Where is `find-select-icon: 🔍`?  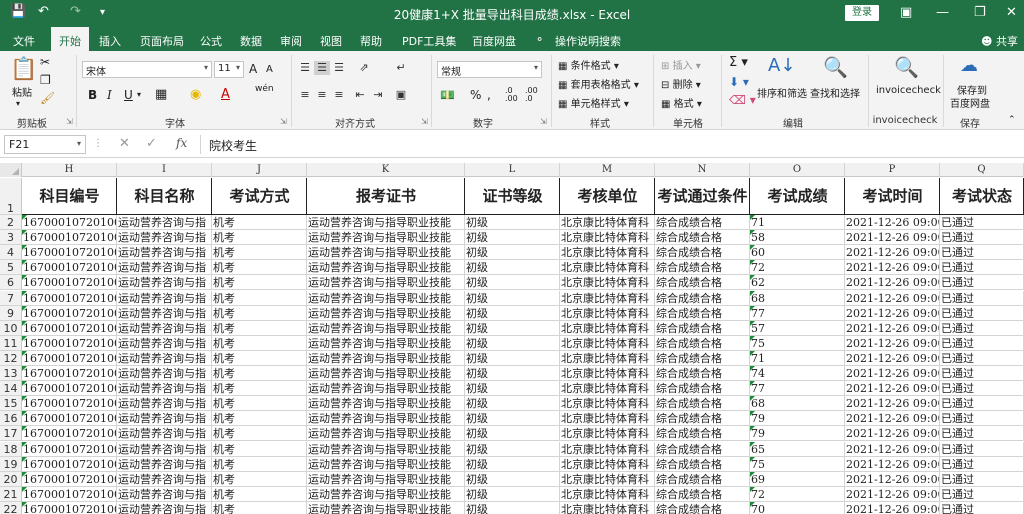 find-select-icon: 🔍 is located at coordinates (835, 67).